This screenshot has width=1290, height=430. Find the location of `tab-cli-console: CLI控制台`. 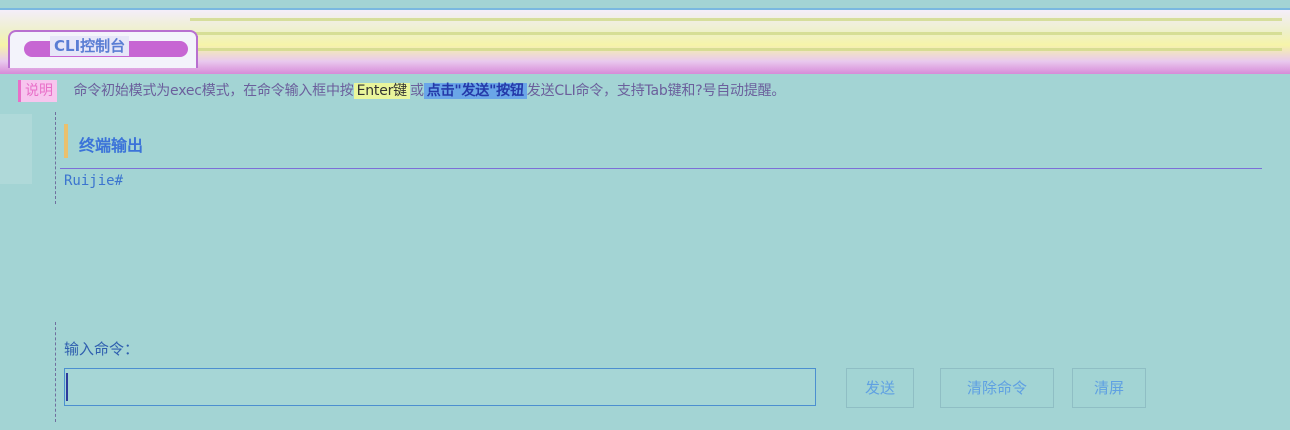

tab-cli-console: CLI控制台 is located at coordinates (103, 49).